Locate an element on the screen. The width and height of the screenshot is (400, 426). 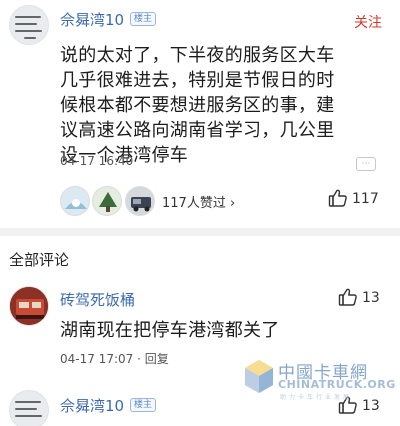
comment-time: 04-17 17:07 · 回复 is located at coordinates (114, 359).